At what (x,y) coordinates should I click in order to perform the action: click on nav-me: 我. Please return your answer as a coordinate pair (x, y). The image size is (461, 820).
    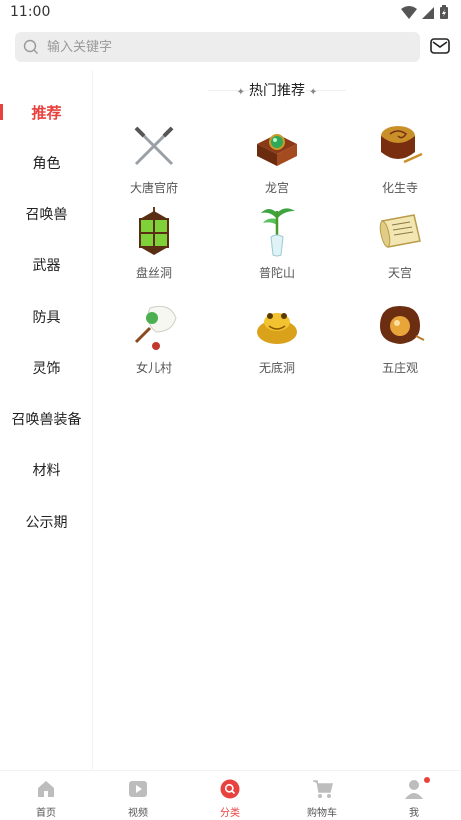
    Looking at the image, I should click on (414, 795).